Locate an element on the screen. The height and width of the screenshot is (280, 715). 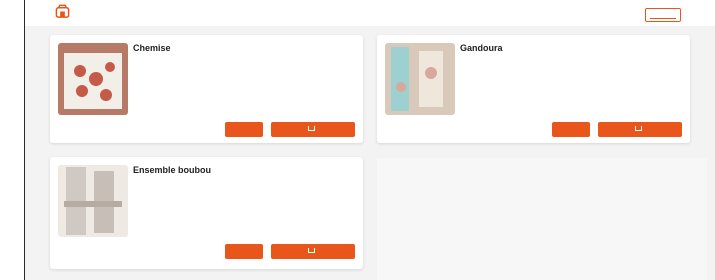
top-bar-button-label is located at coordinates (663, 15).